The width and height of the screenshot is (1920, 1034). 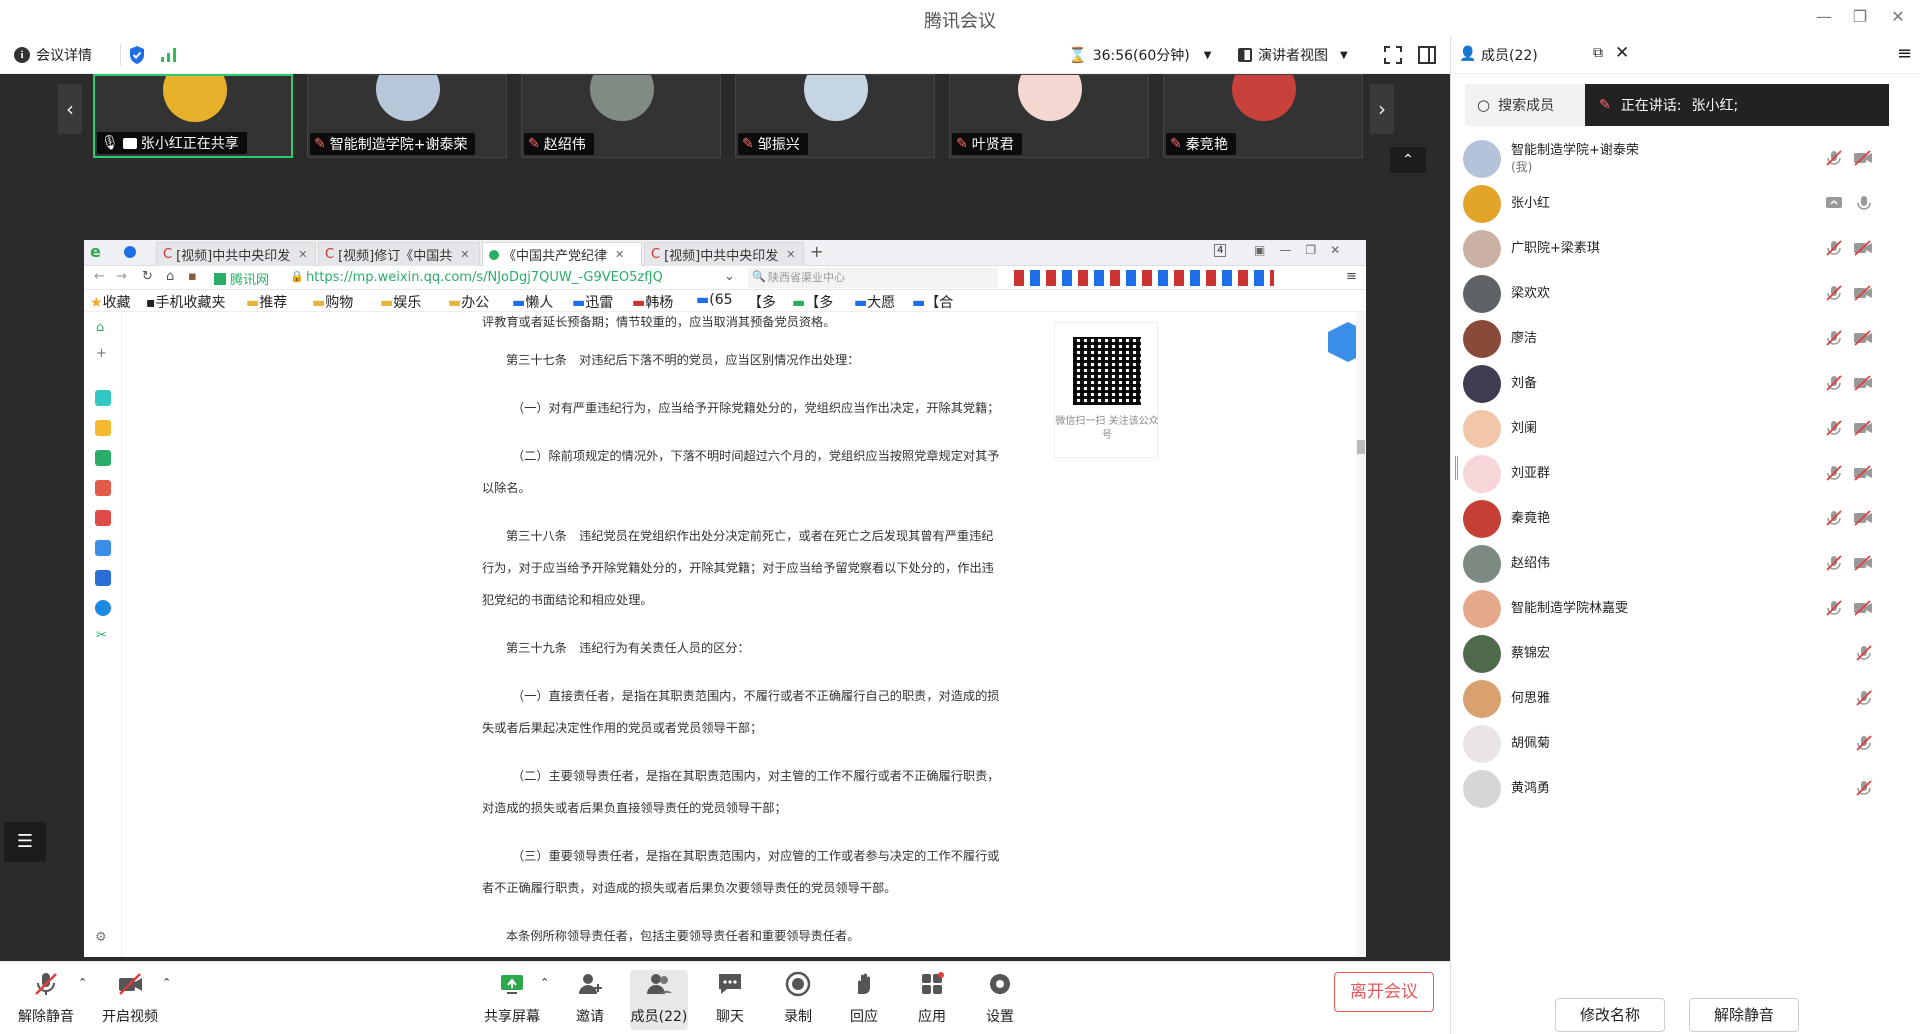 What do you see at coordinates (137, 55) in the screenshot?
I see `security-shield-icon` at bounding box center [137, 55].